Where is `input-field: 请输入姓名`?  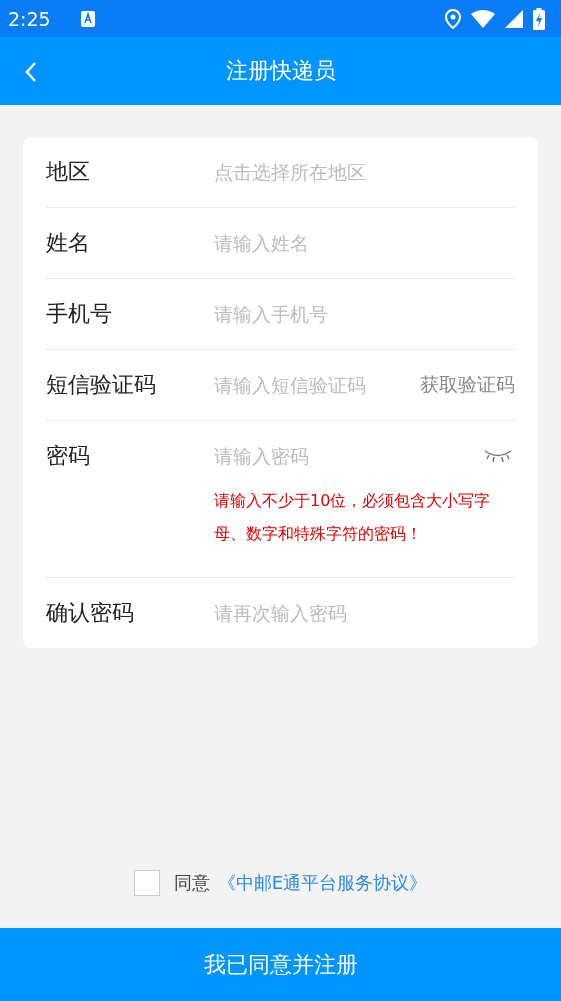 input-field: 请输入姓名 is located at coordinates (364, 243).